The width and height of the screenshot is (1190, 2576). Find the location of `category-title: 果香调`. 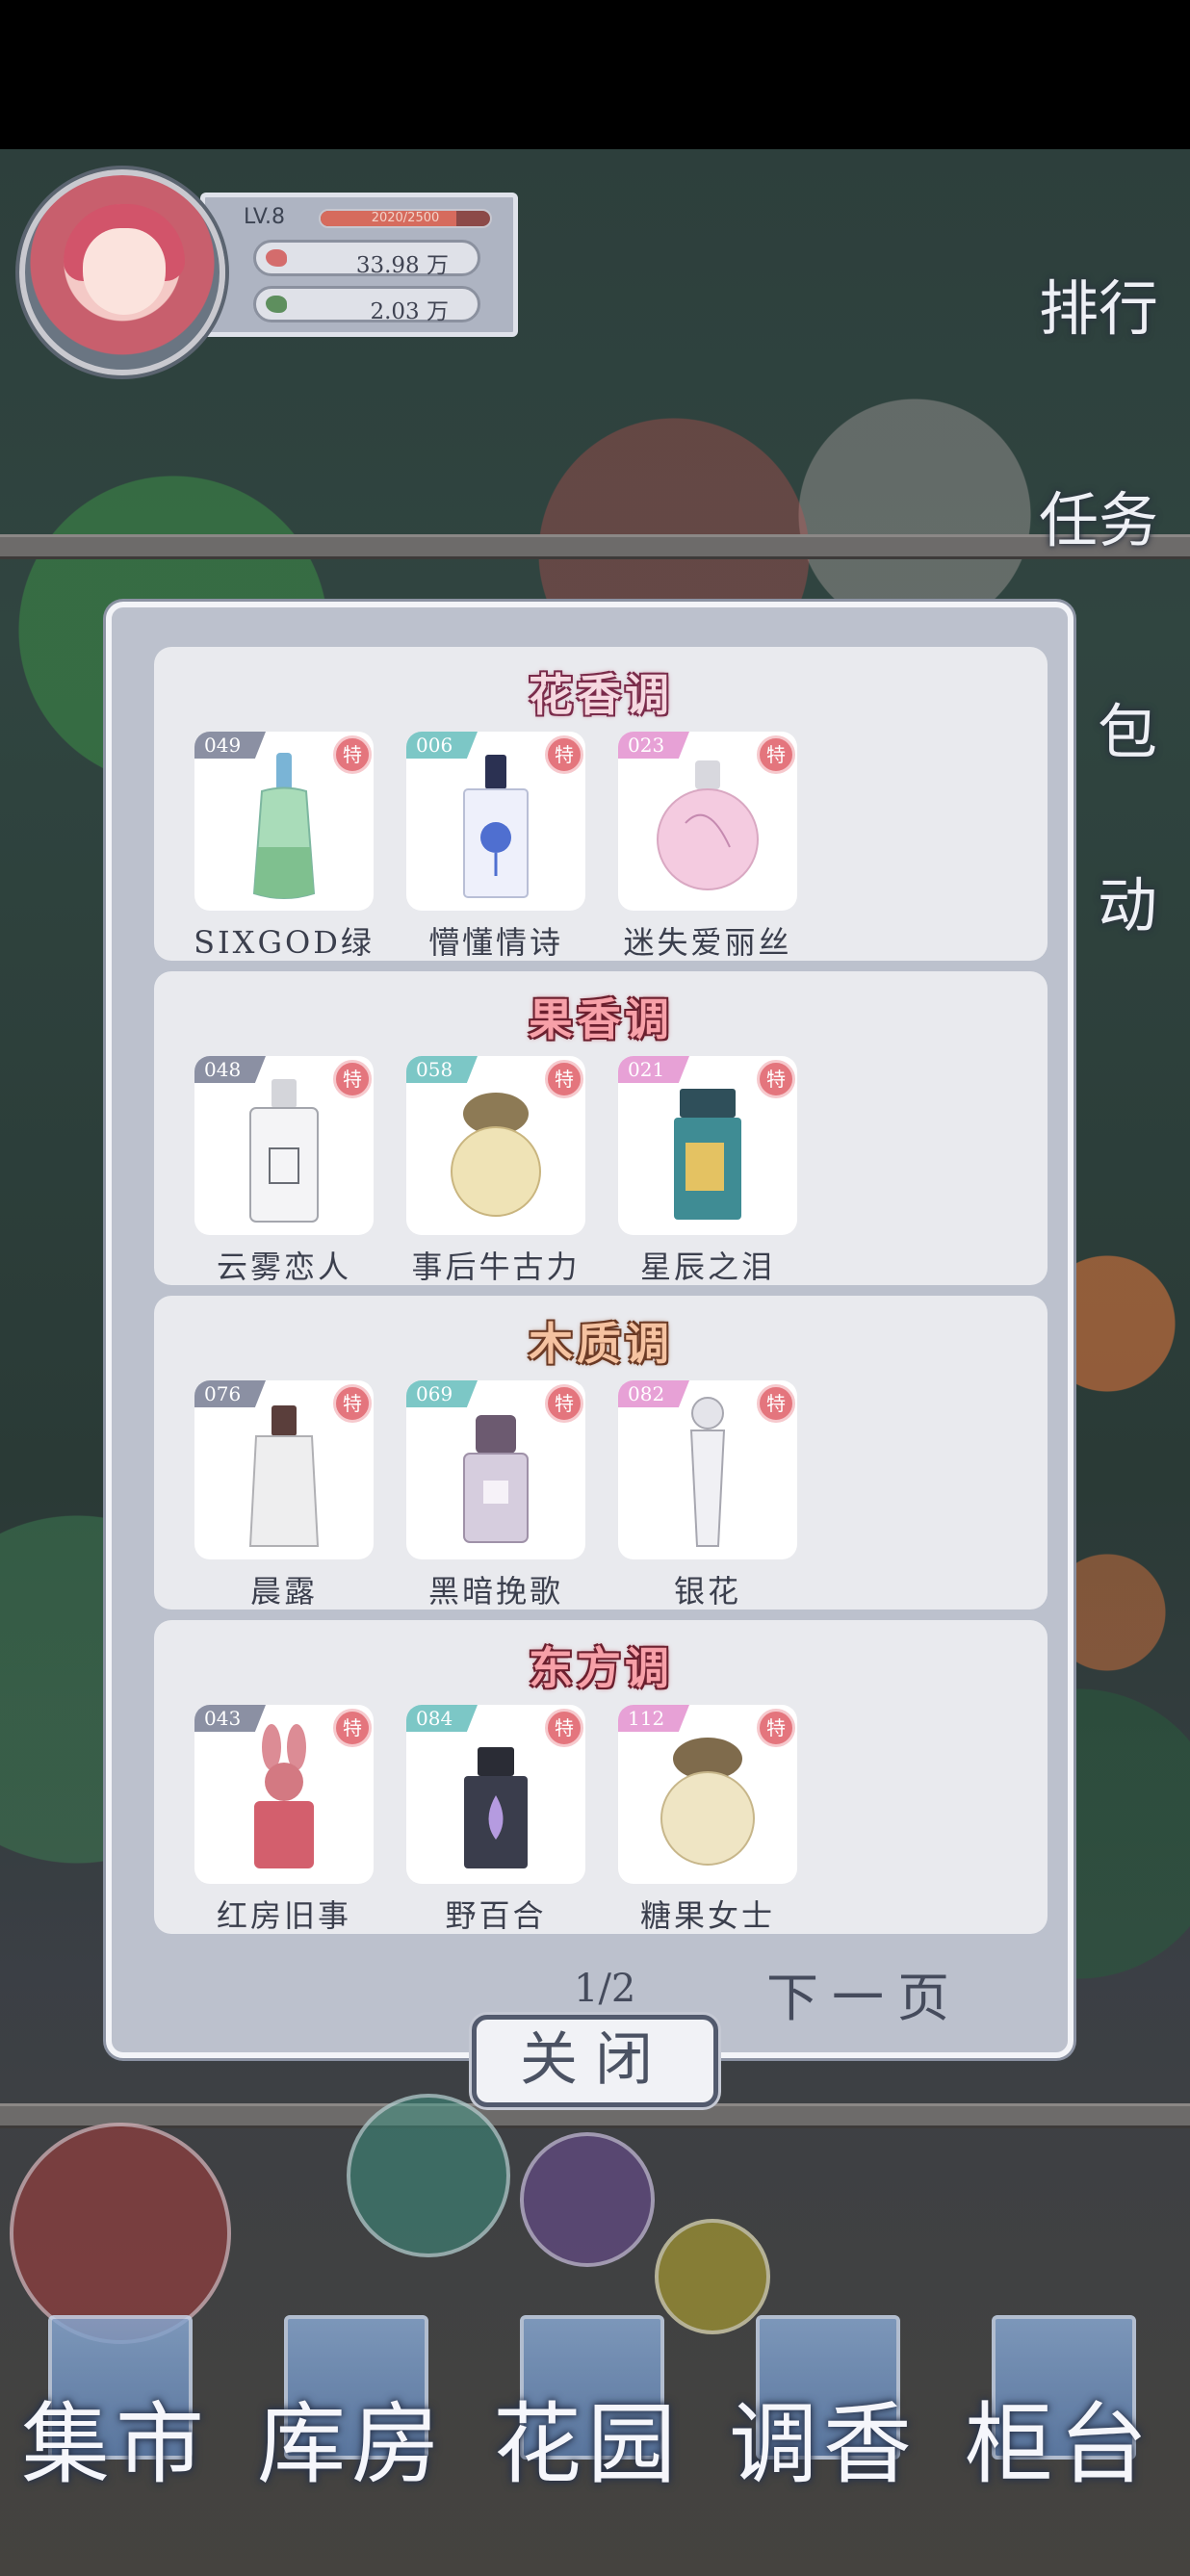

category-title: 果香调 is located at coordinates (601, 1019).